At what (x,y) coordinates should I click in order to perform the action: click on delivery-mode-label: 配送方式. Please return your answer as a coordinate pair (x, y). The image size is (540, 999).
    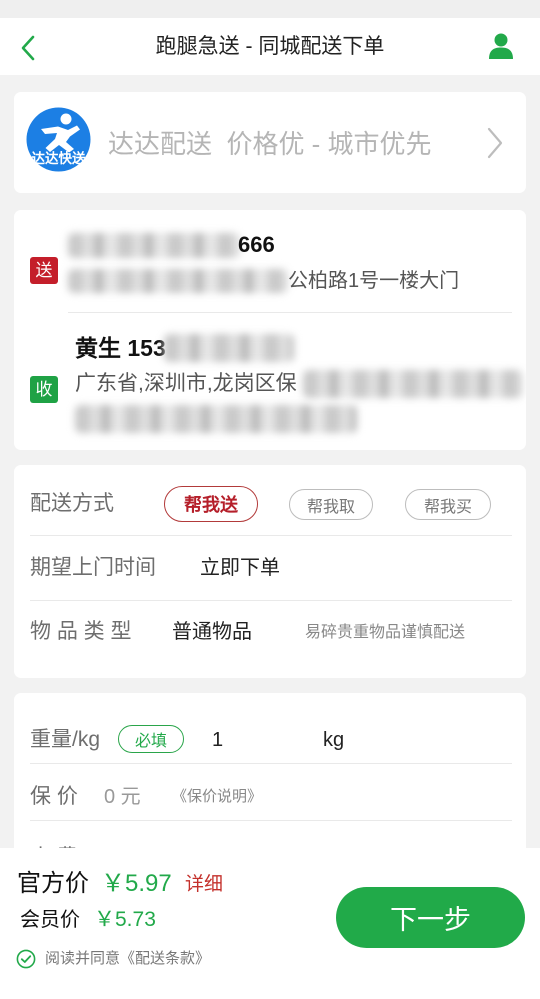
    Looking at the image, I should click on (72, 503).